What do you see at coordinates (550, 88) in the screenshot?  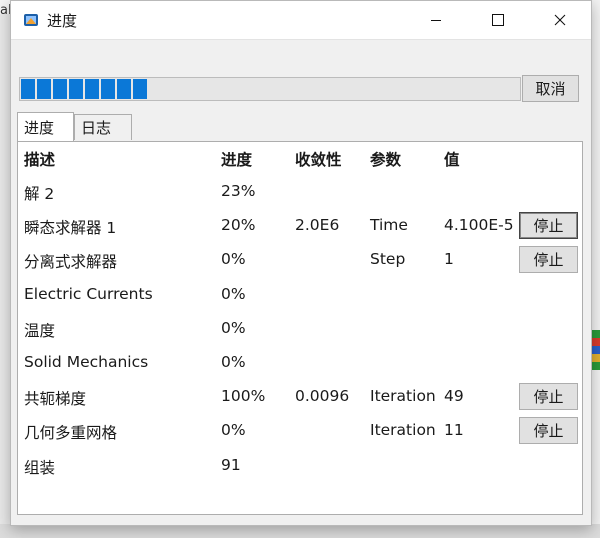 I see `cancel-button: 取消` at bounding box center [550, 88].